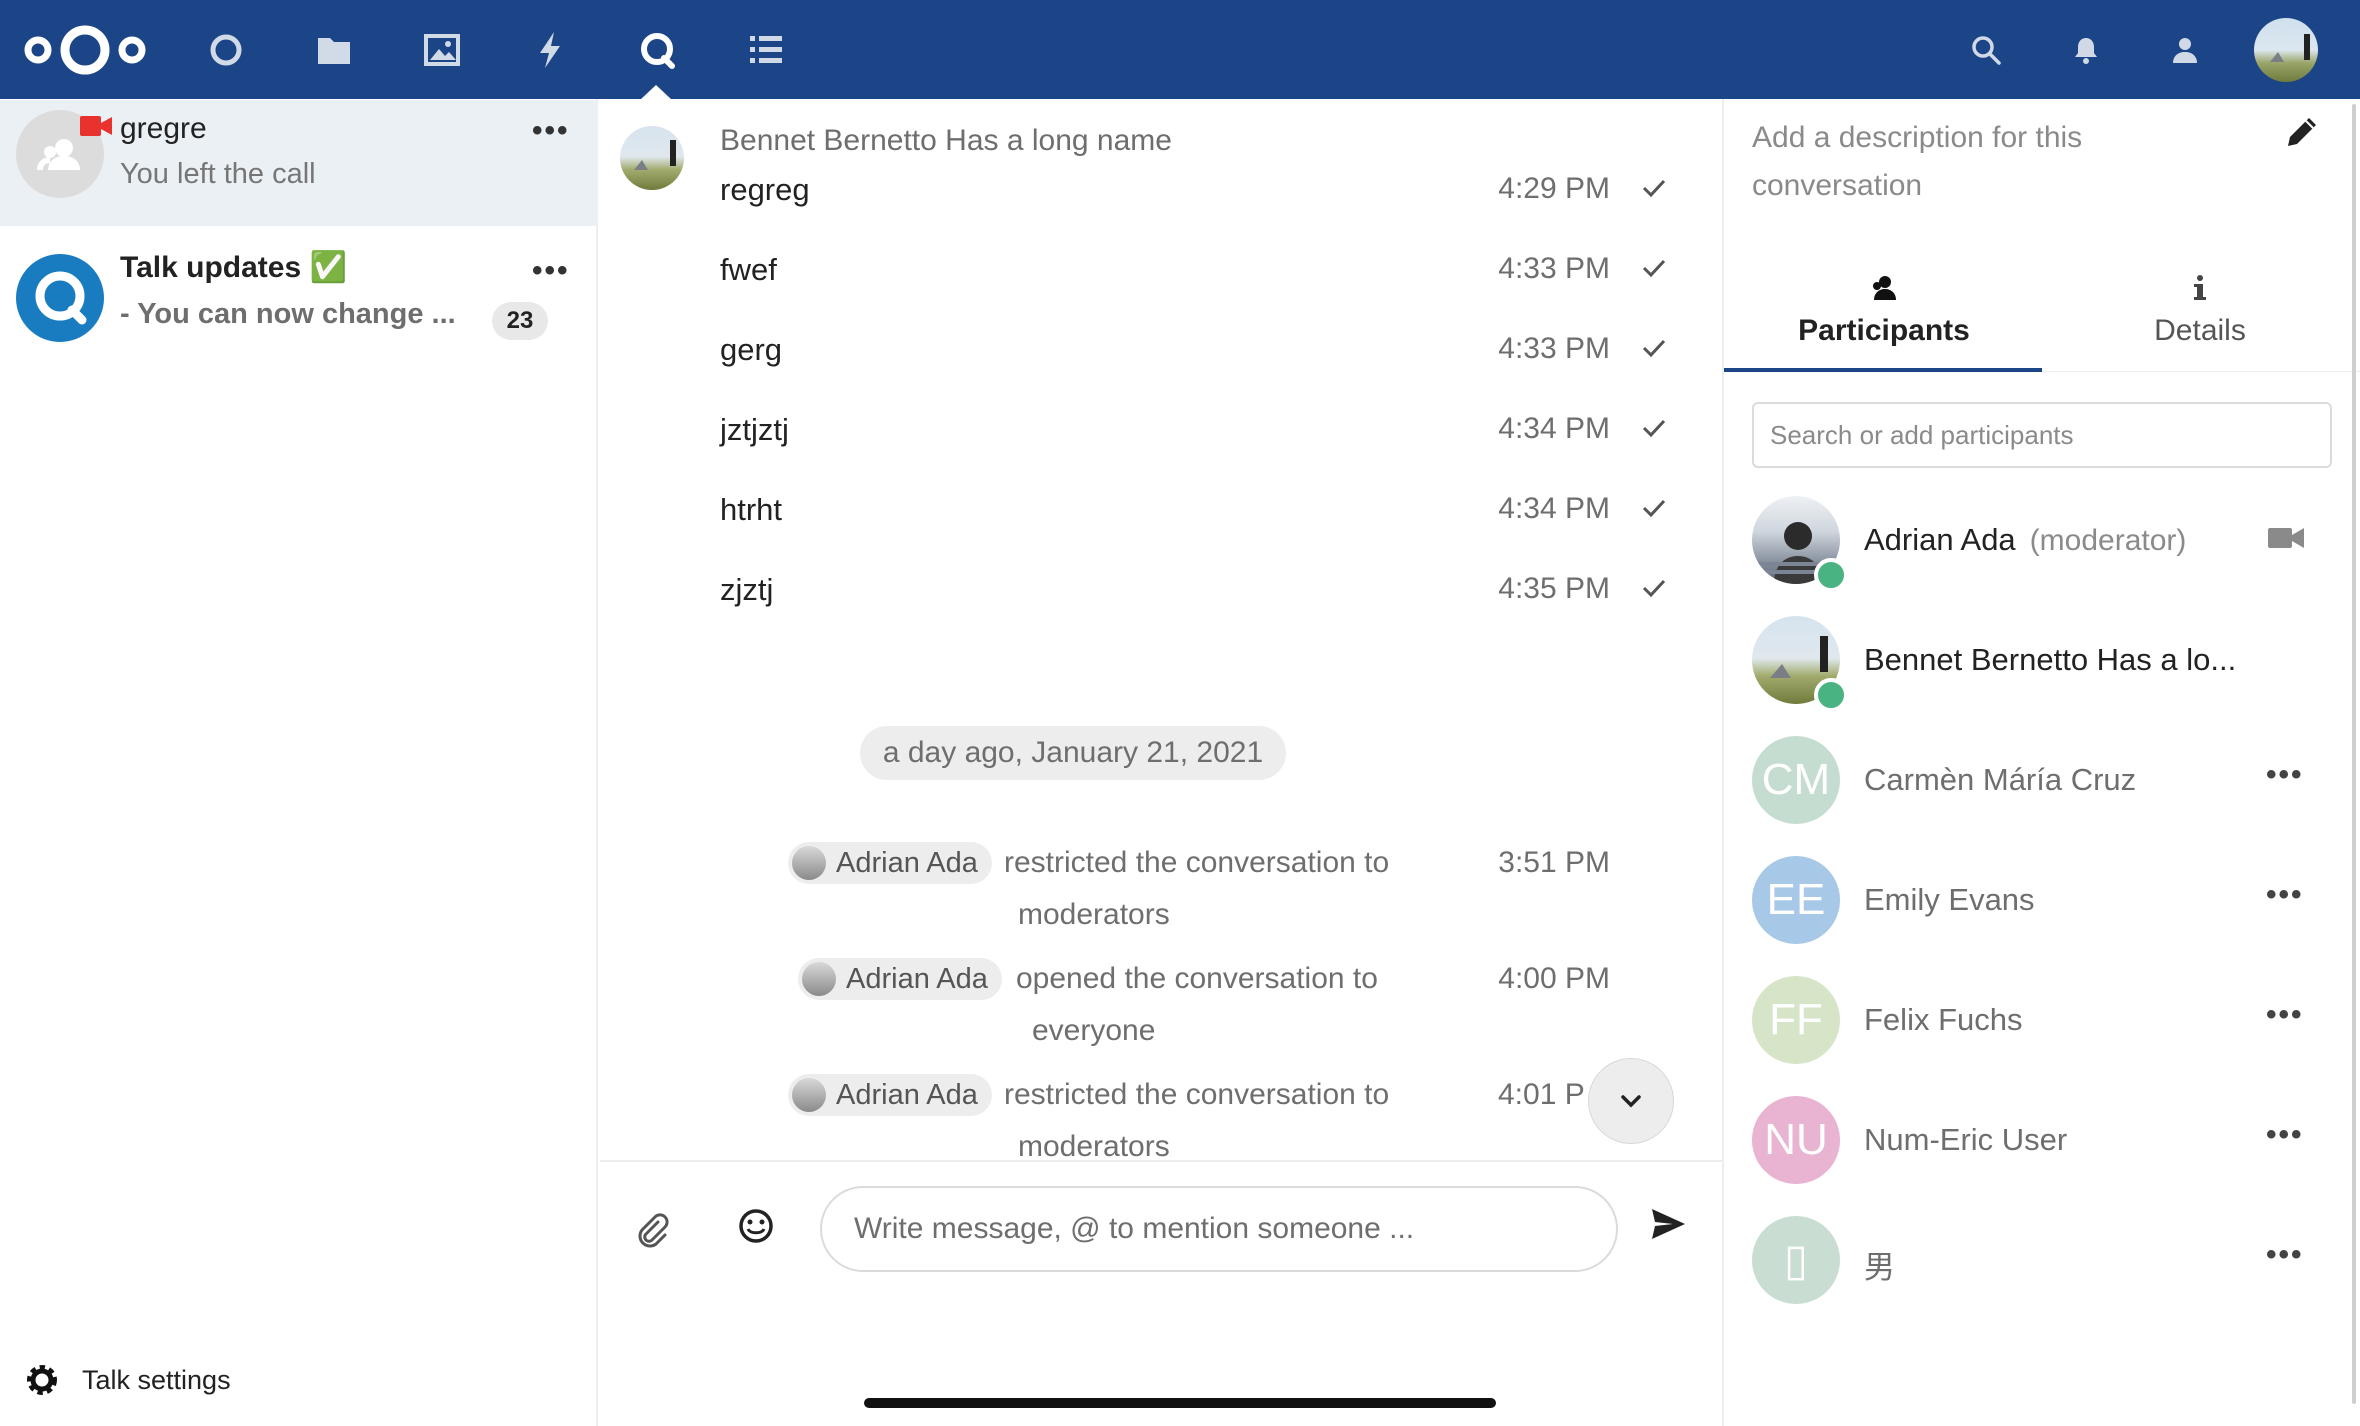 This screenshot has width=2360, height=1426. Describe the element at coordinates (156, 1379) in the screenshot. I see `talk-settings-label: Talk settings` at that location.